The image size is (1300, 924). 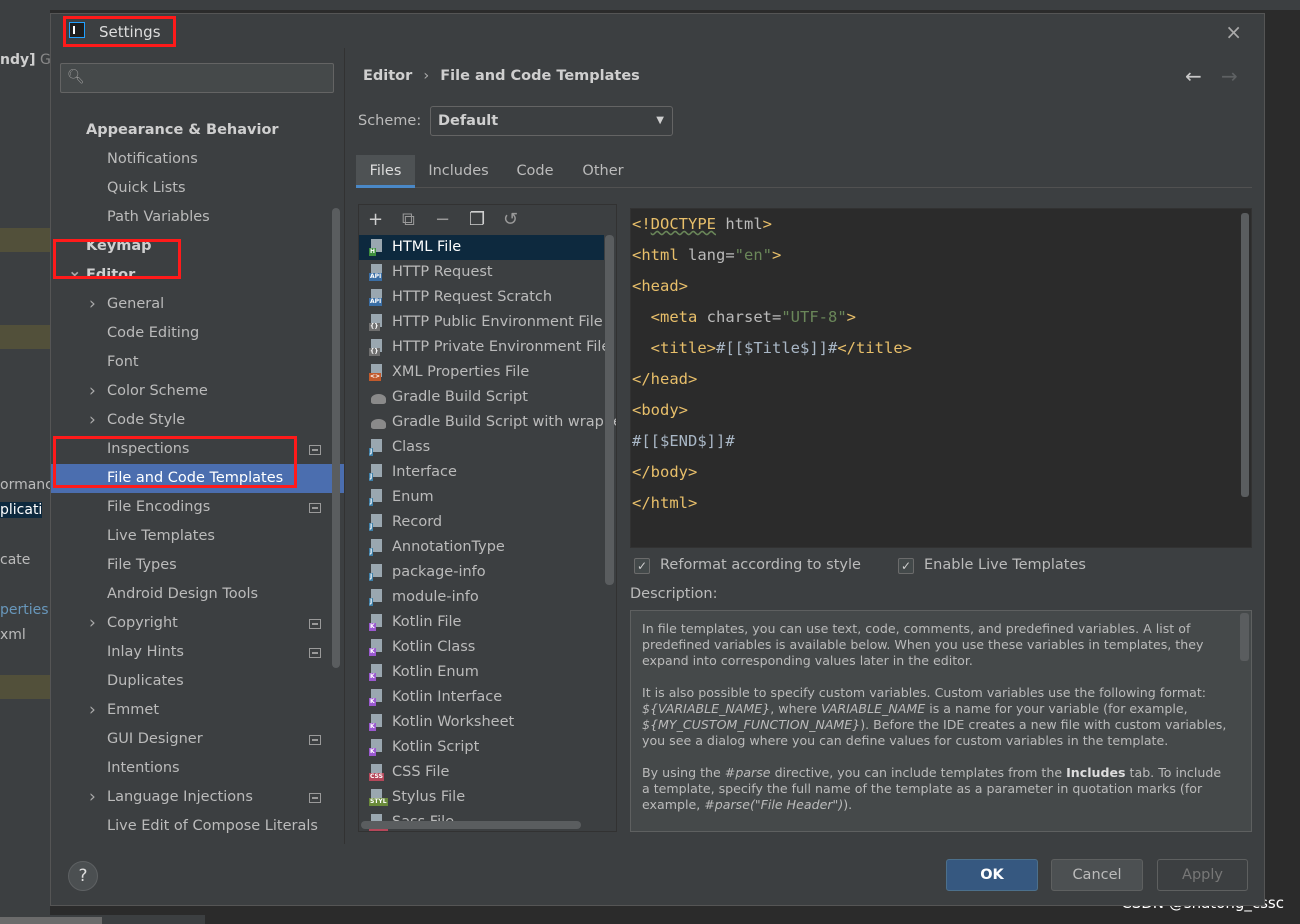 I want to click on sidebar-item-label: File Encodings, so click(x=159, y=507).